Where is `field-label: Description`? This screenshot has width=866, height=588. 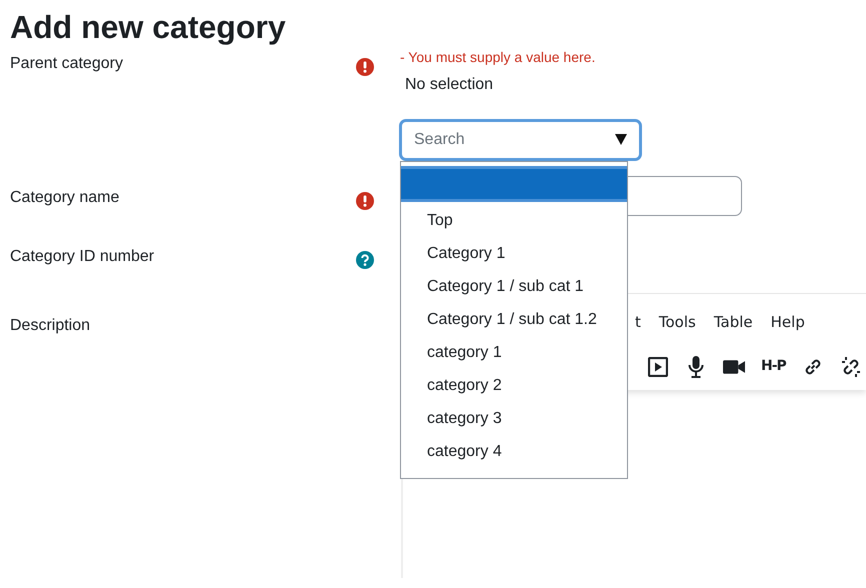 field-label: Description is located at coordinates (50, 326).